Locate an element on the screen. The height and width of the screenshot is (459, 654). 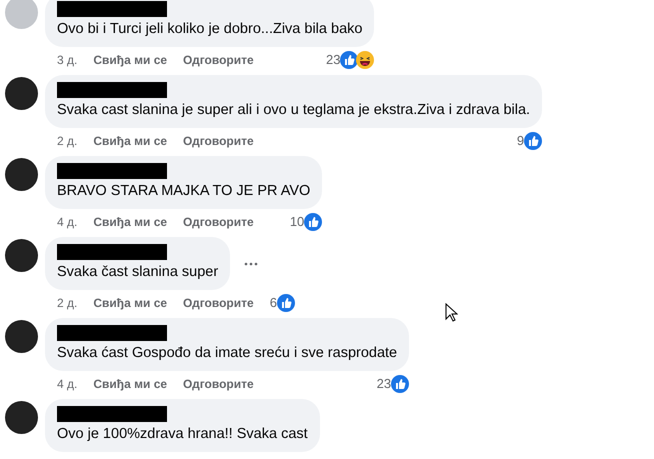
more-options-button is located at coordinates (251, 264).